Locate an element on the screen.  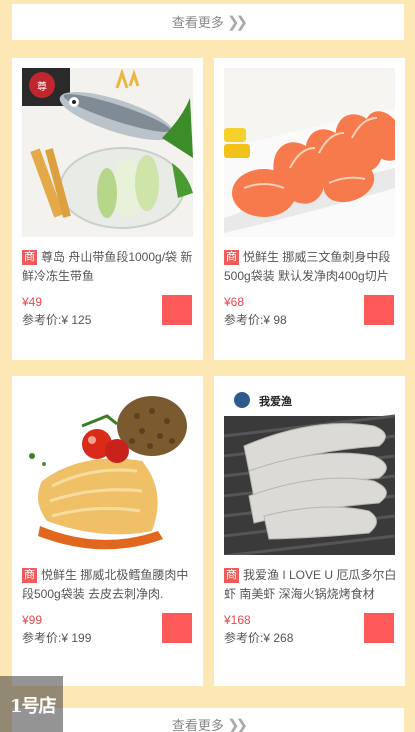
product-image: 我爱渔 is located at coordinates (309, 470).